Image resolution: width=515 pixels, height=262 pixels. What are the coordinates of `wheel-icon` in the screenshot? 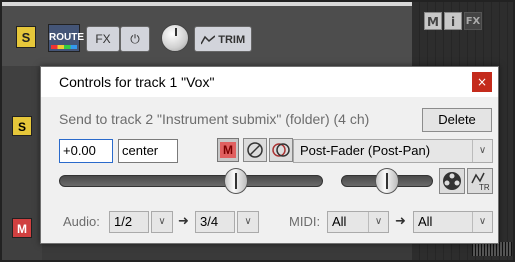 It's located at (452, 181).